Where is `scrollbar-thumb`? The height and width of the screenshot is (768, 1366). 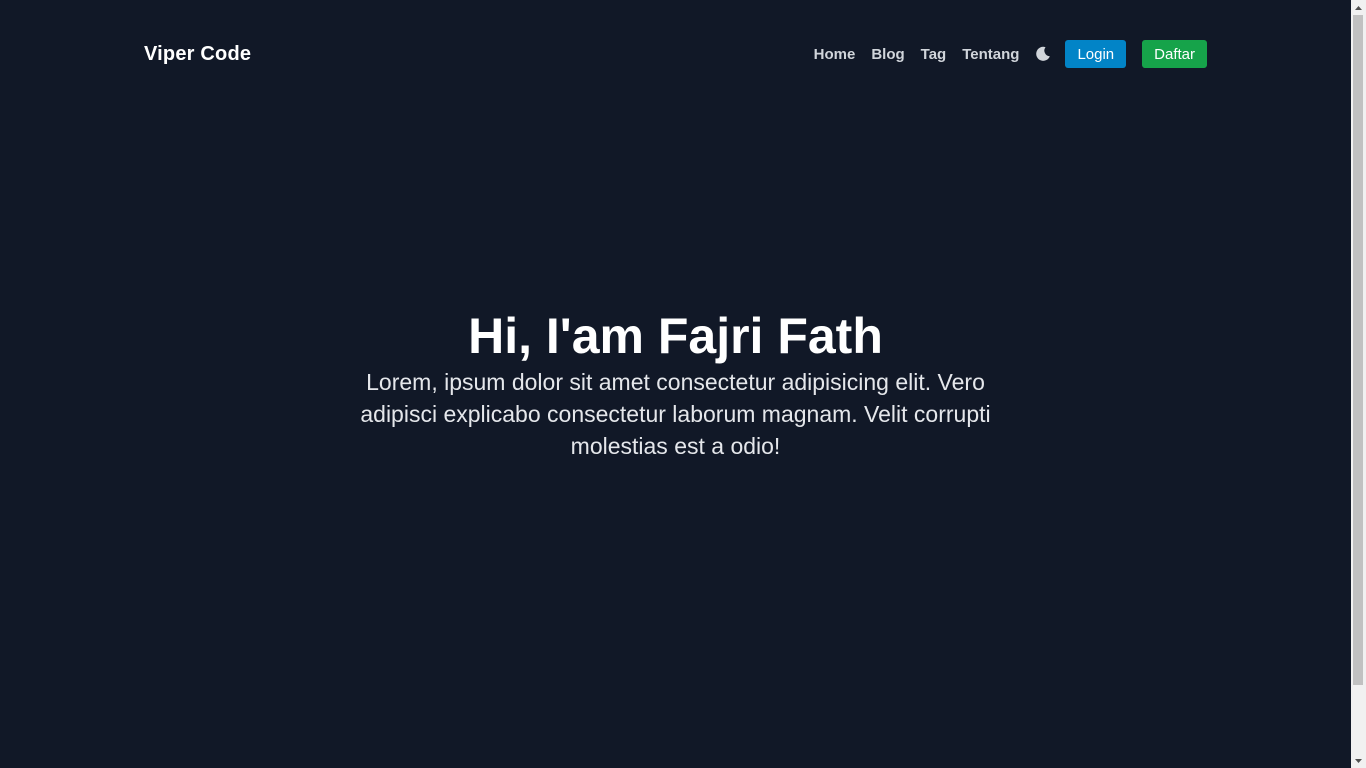
scrollbar-thumb is located at coordinates (1358, 350).